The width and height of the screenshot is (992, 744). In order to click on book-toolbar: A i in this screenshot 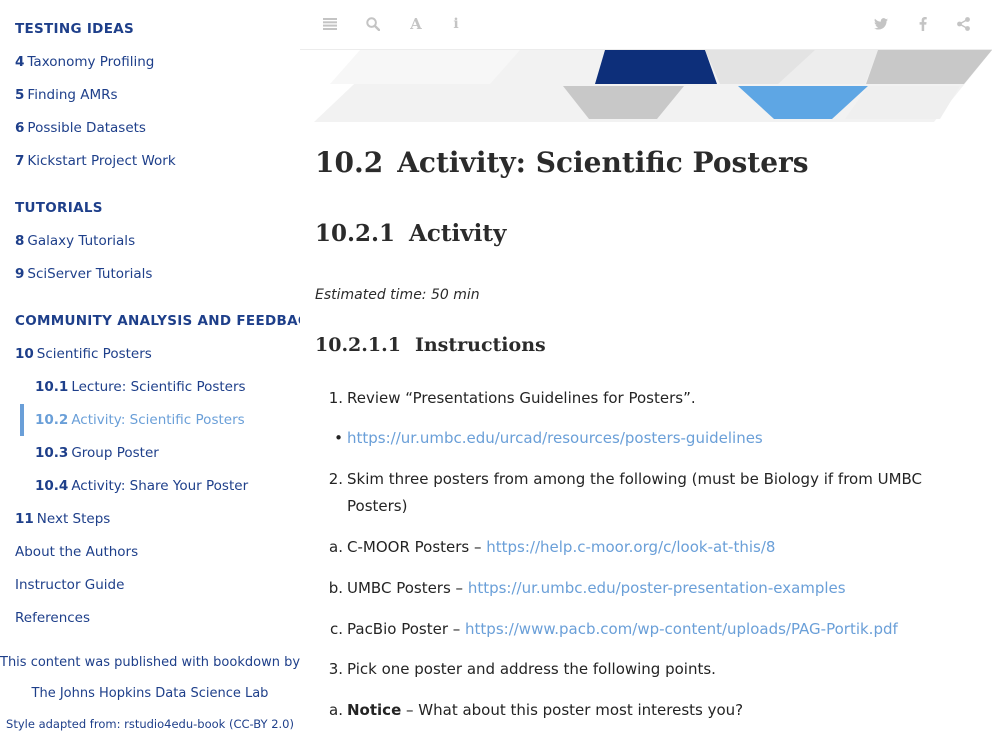, I will do `click(646, 25)`.